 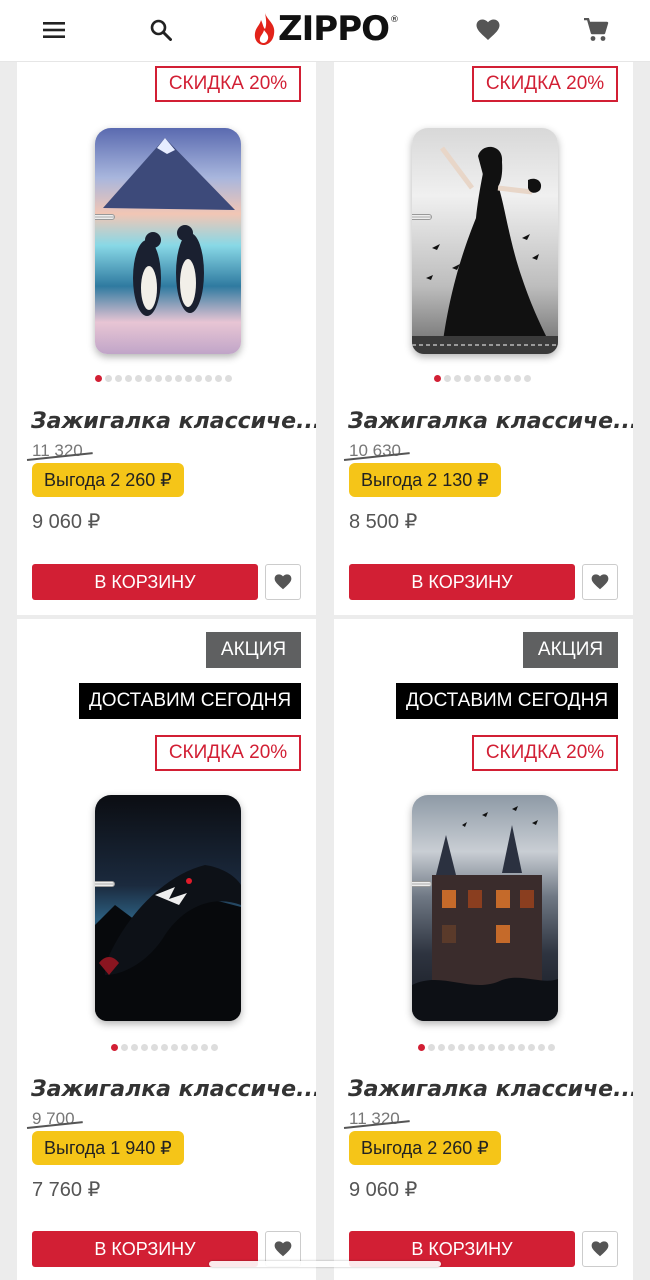 I want to click on home-indicator, so click(x=325, y=1264).